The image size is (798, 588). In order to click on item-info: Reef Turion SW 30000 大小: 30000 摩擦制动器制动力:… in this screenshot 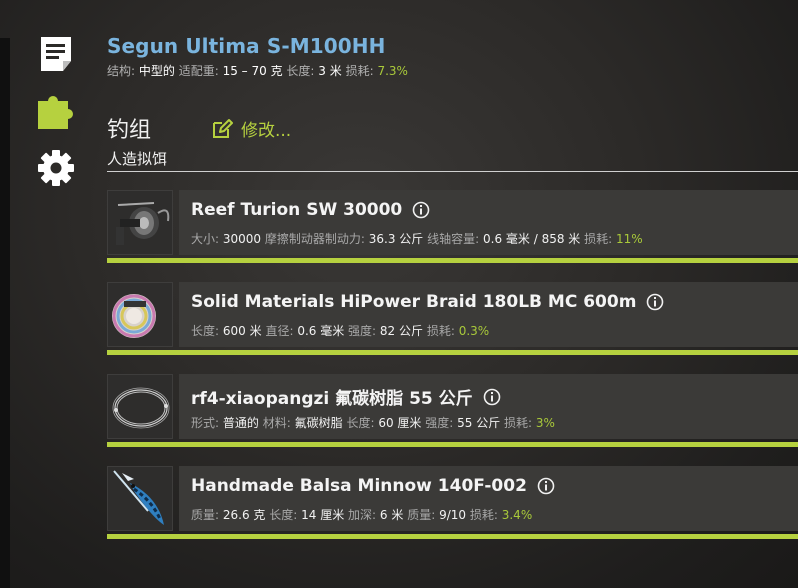, I will do `click(488, 222)`.